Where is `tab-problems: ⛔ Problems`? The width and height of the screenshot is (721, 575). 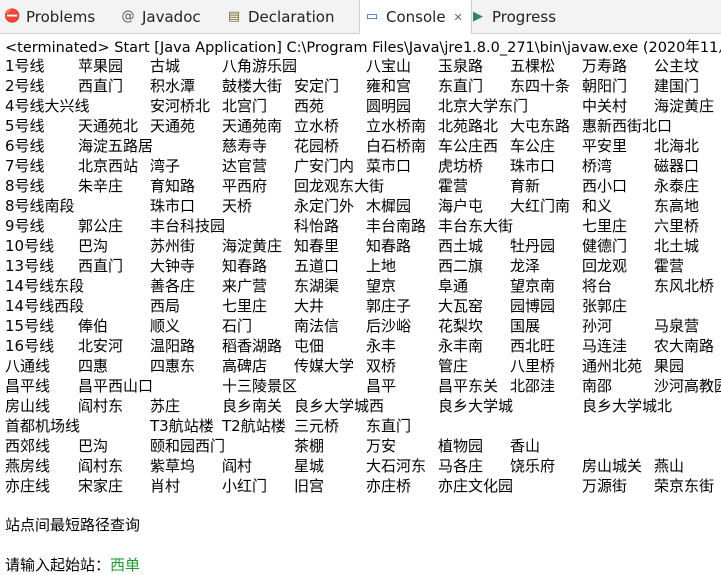
tab-problems: ⛔ Problems is located at coordinates (49, 16).